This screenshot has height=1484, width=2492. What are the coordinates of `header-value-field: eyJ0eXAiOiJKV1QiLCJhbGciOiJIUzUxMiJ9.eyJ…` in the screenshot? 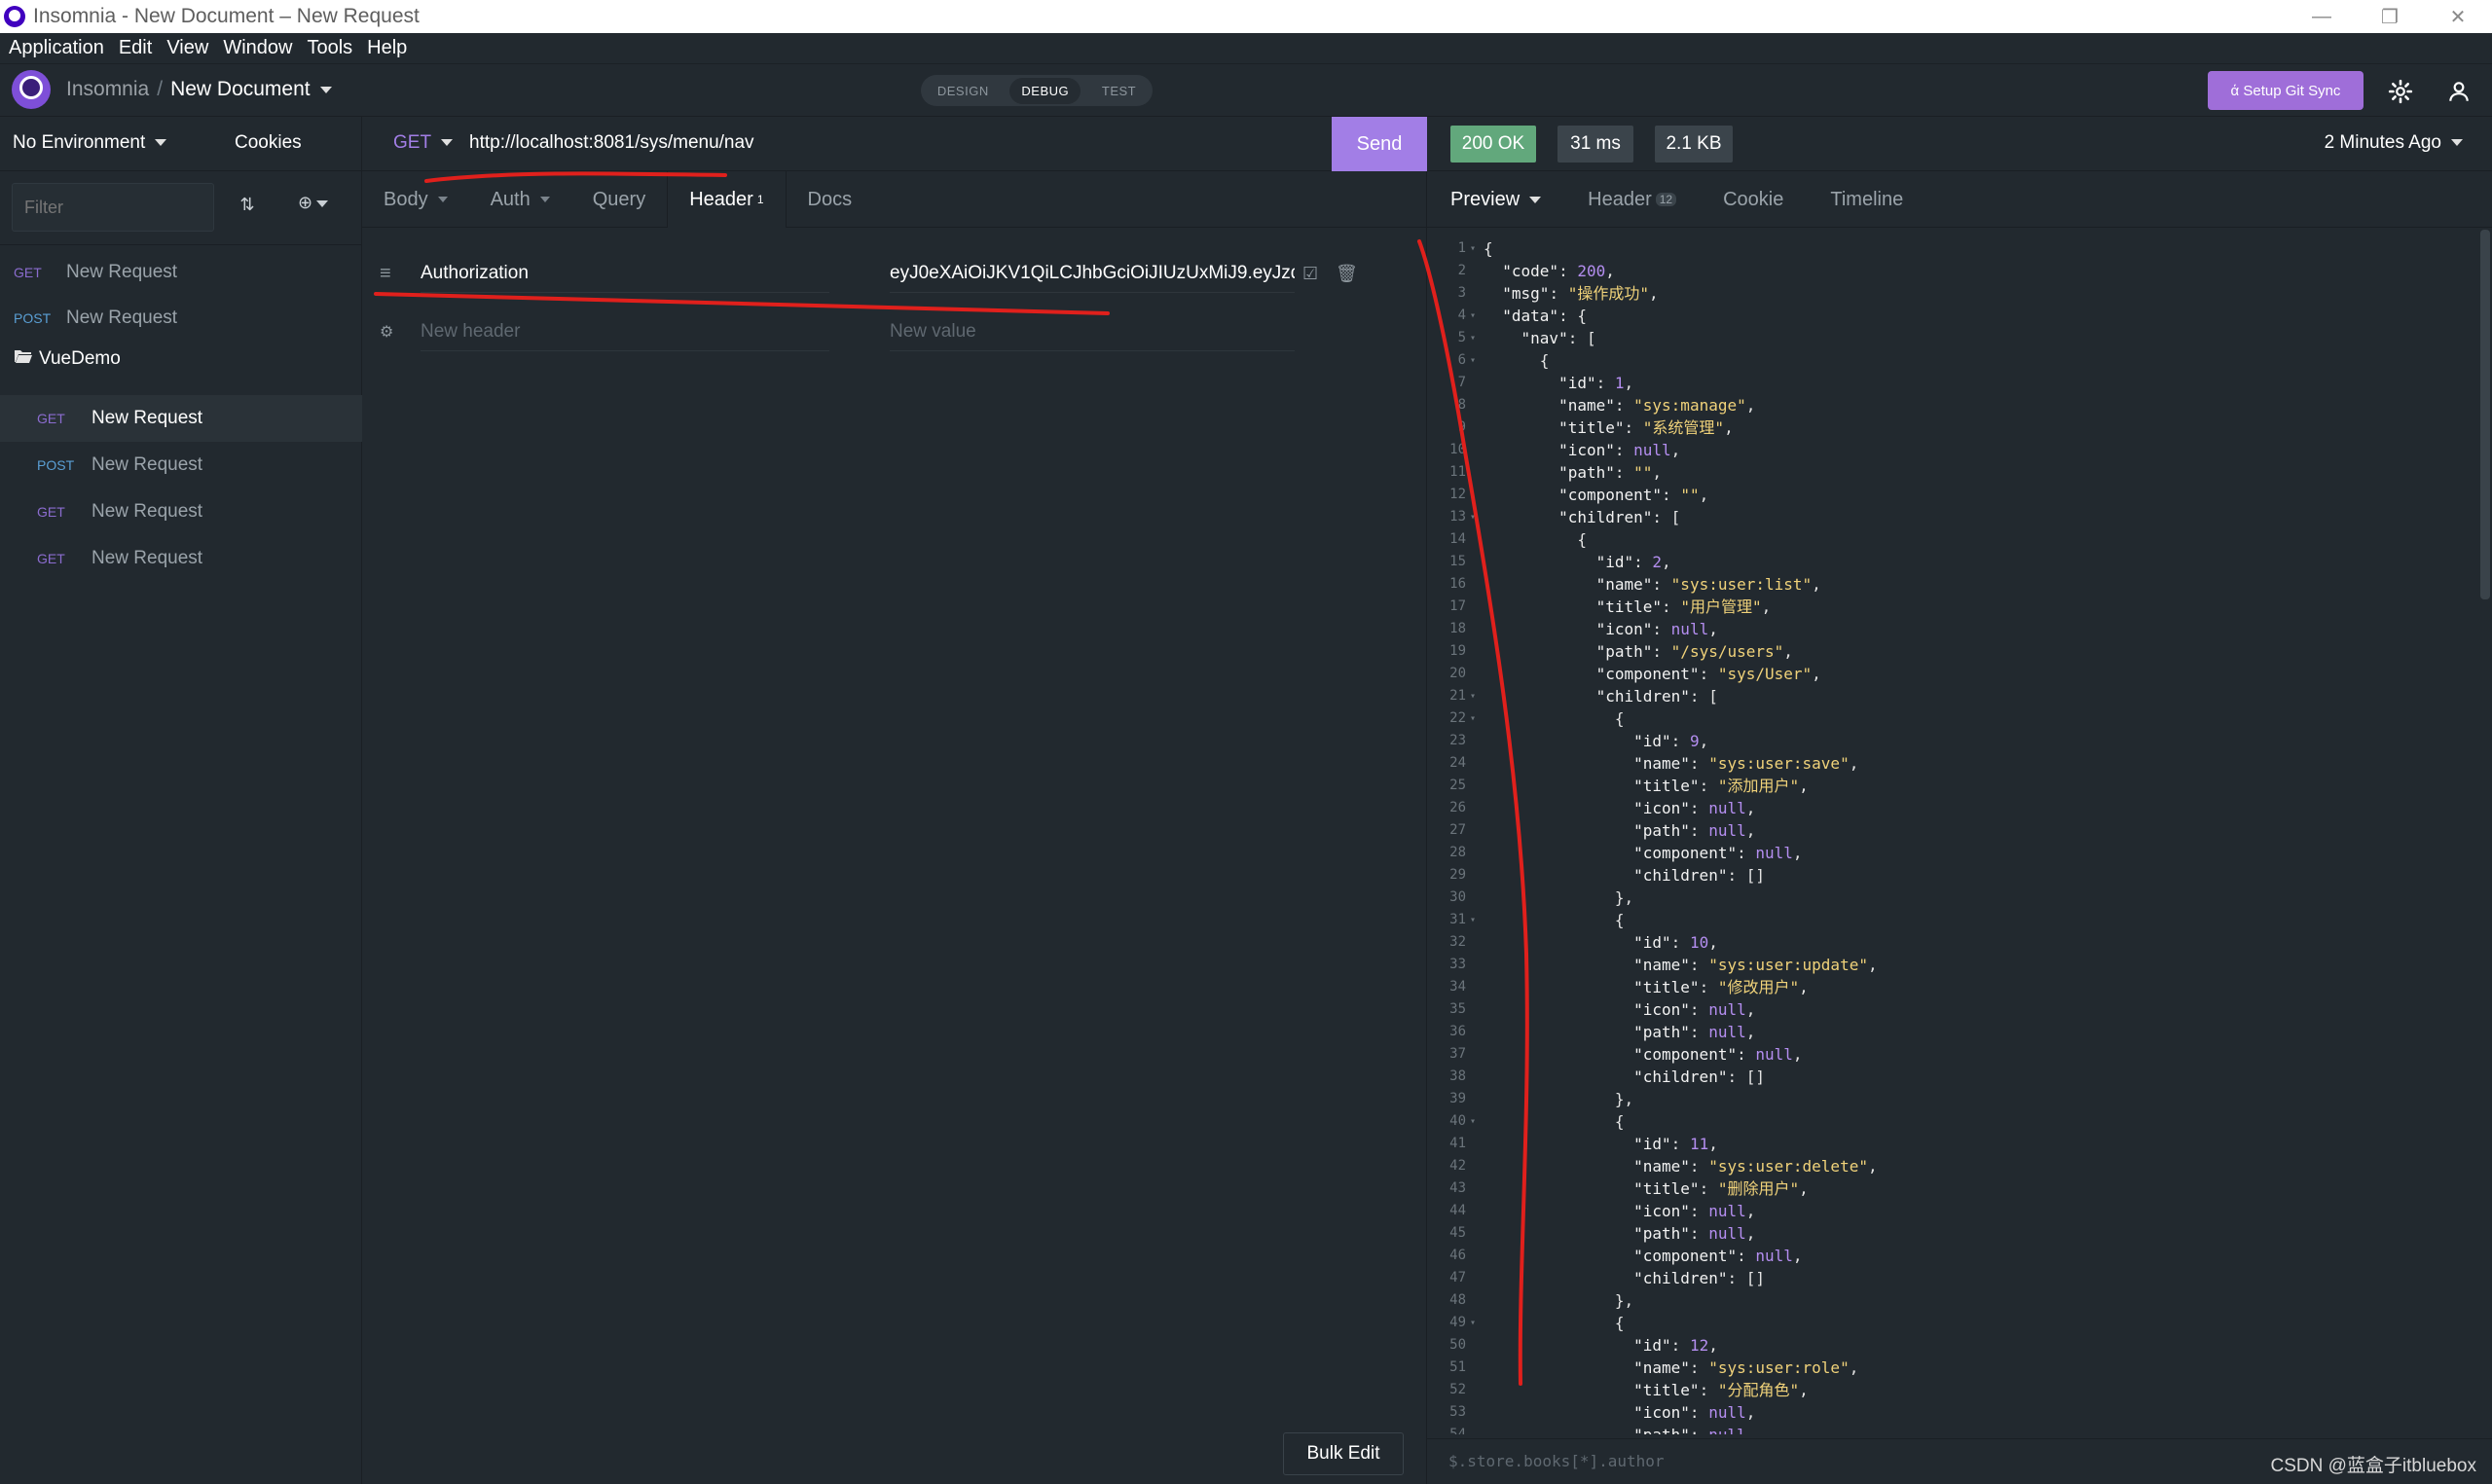 It's located at (1092, 274).